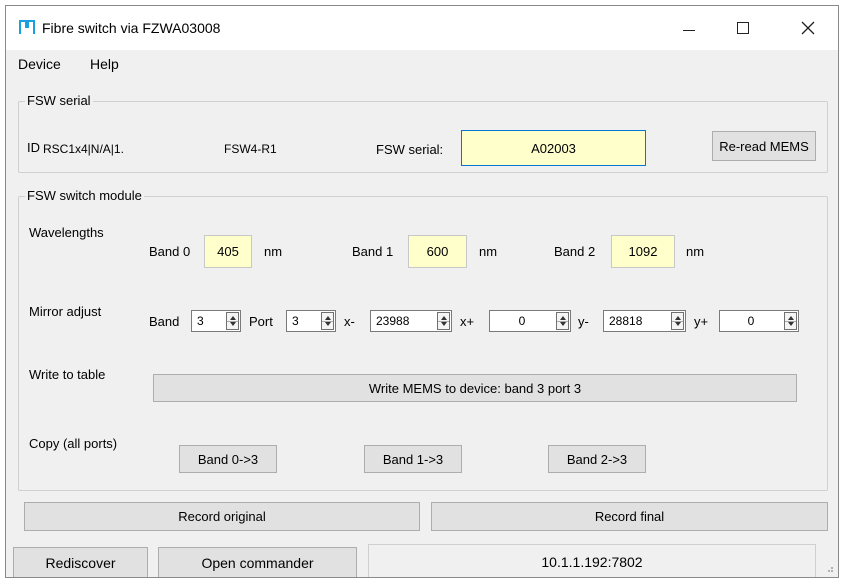  Describe the element at coordinates (475, 388) in the screenshot. I see `write-mems-button: Write MEMS to device: band 3 port 3` at that location.